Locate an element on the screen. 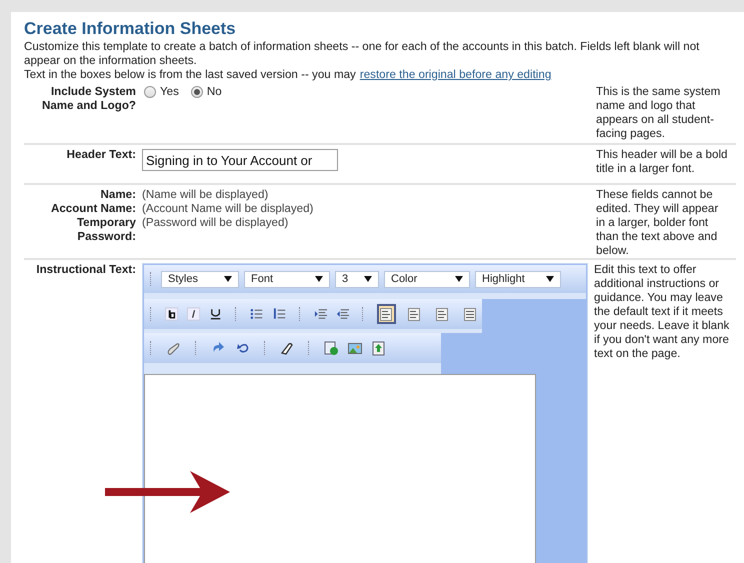 The height and width of the screenshot is (563, 744). align-button is located at coordinates (386, 314).